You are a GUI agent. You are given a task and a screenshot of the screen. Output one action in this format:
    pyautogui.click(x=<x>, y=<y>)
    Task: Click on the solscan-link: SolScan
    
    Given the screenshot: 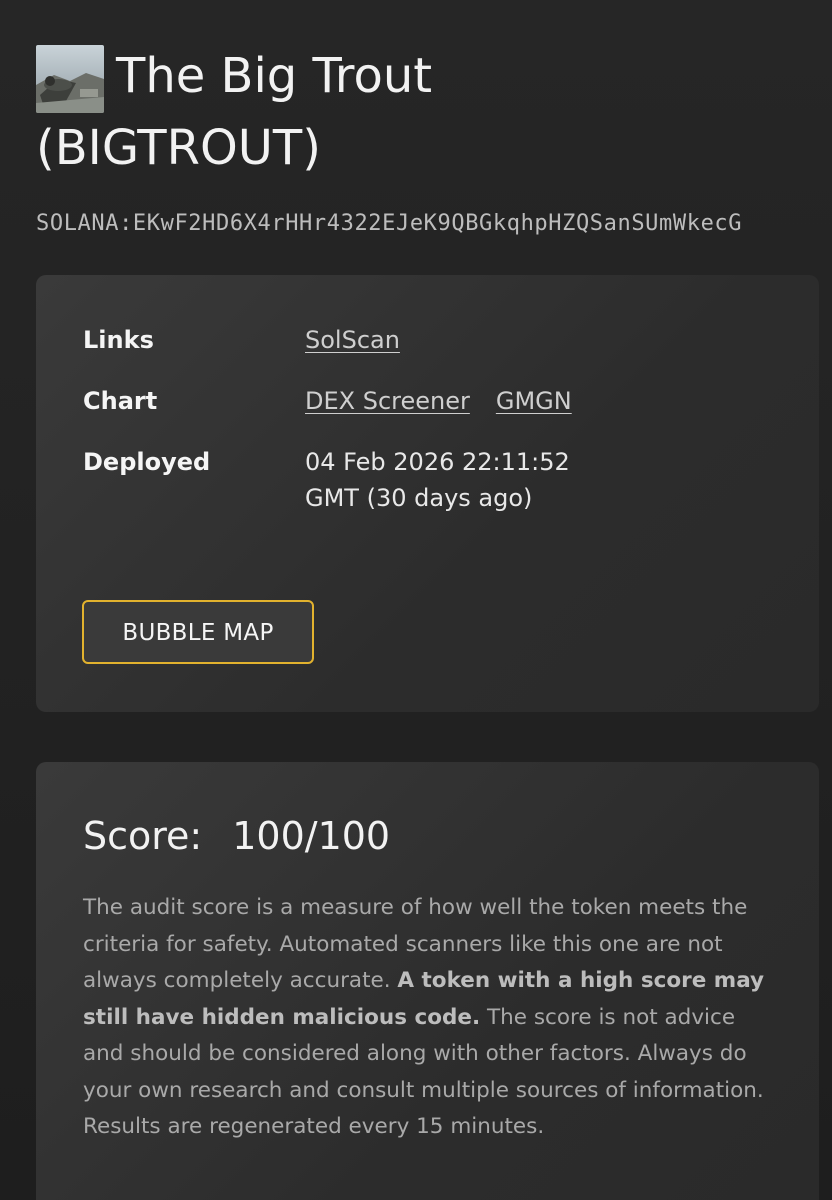 What is the action you would take?
    pyautogui.click(x=352, y=340)
    